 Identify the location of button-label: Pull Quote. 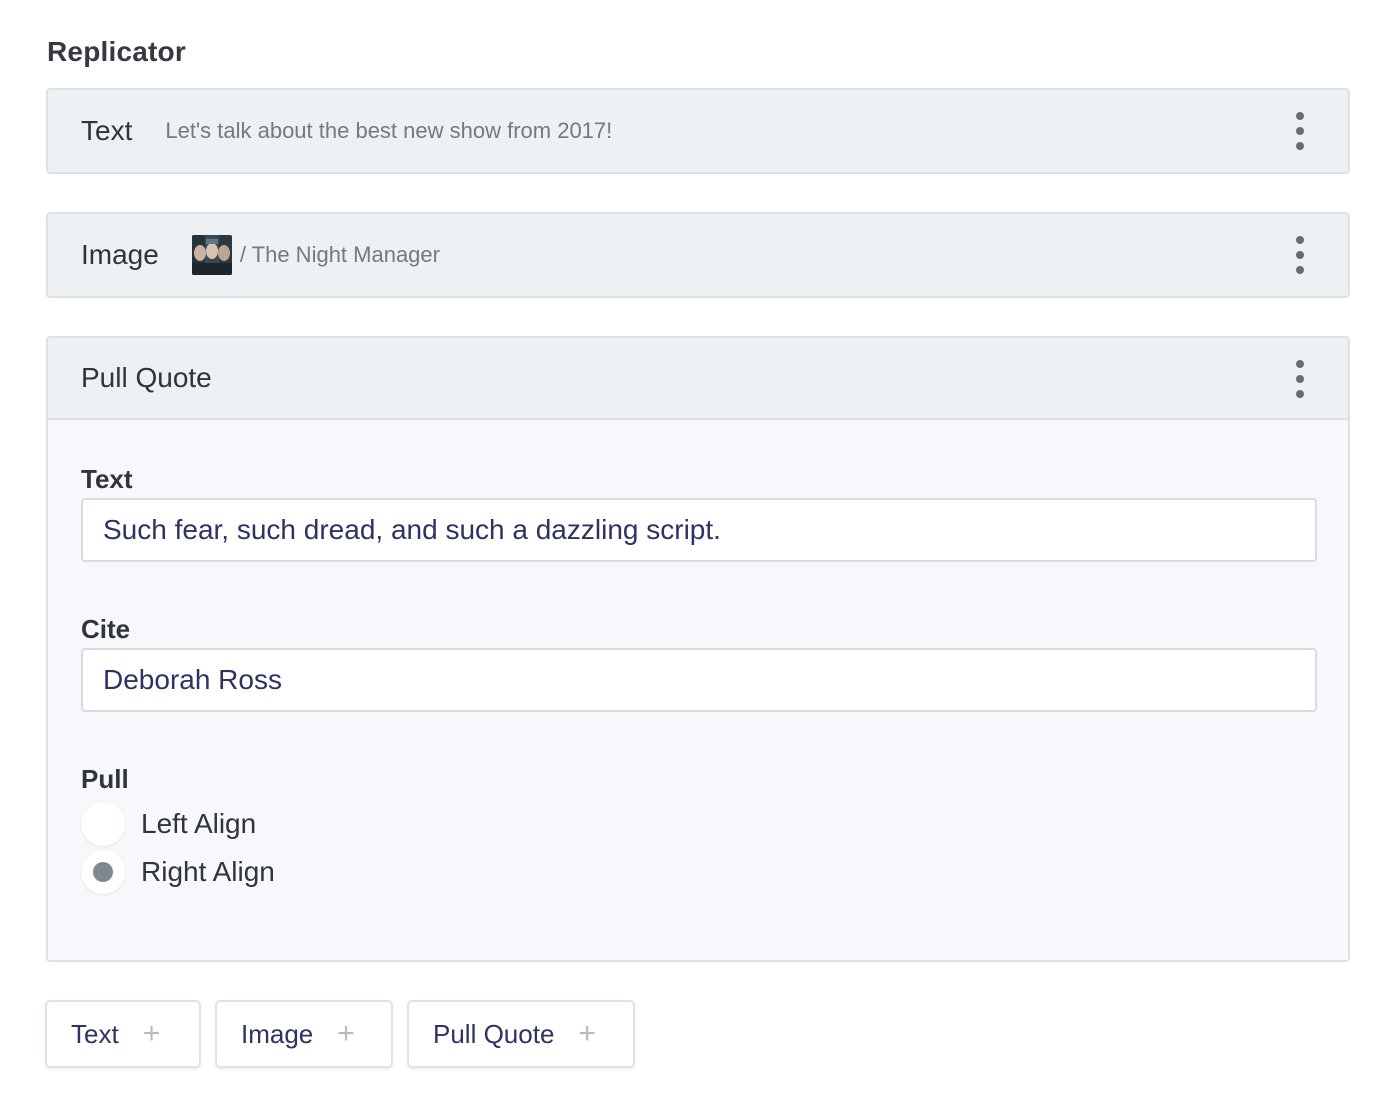
(494, 1033).